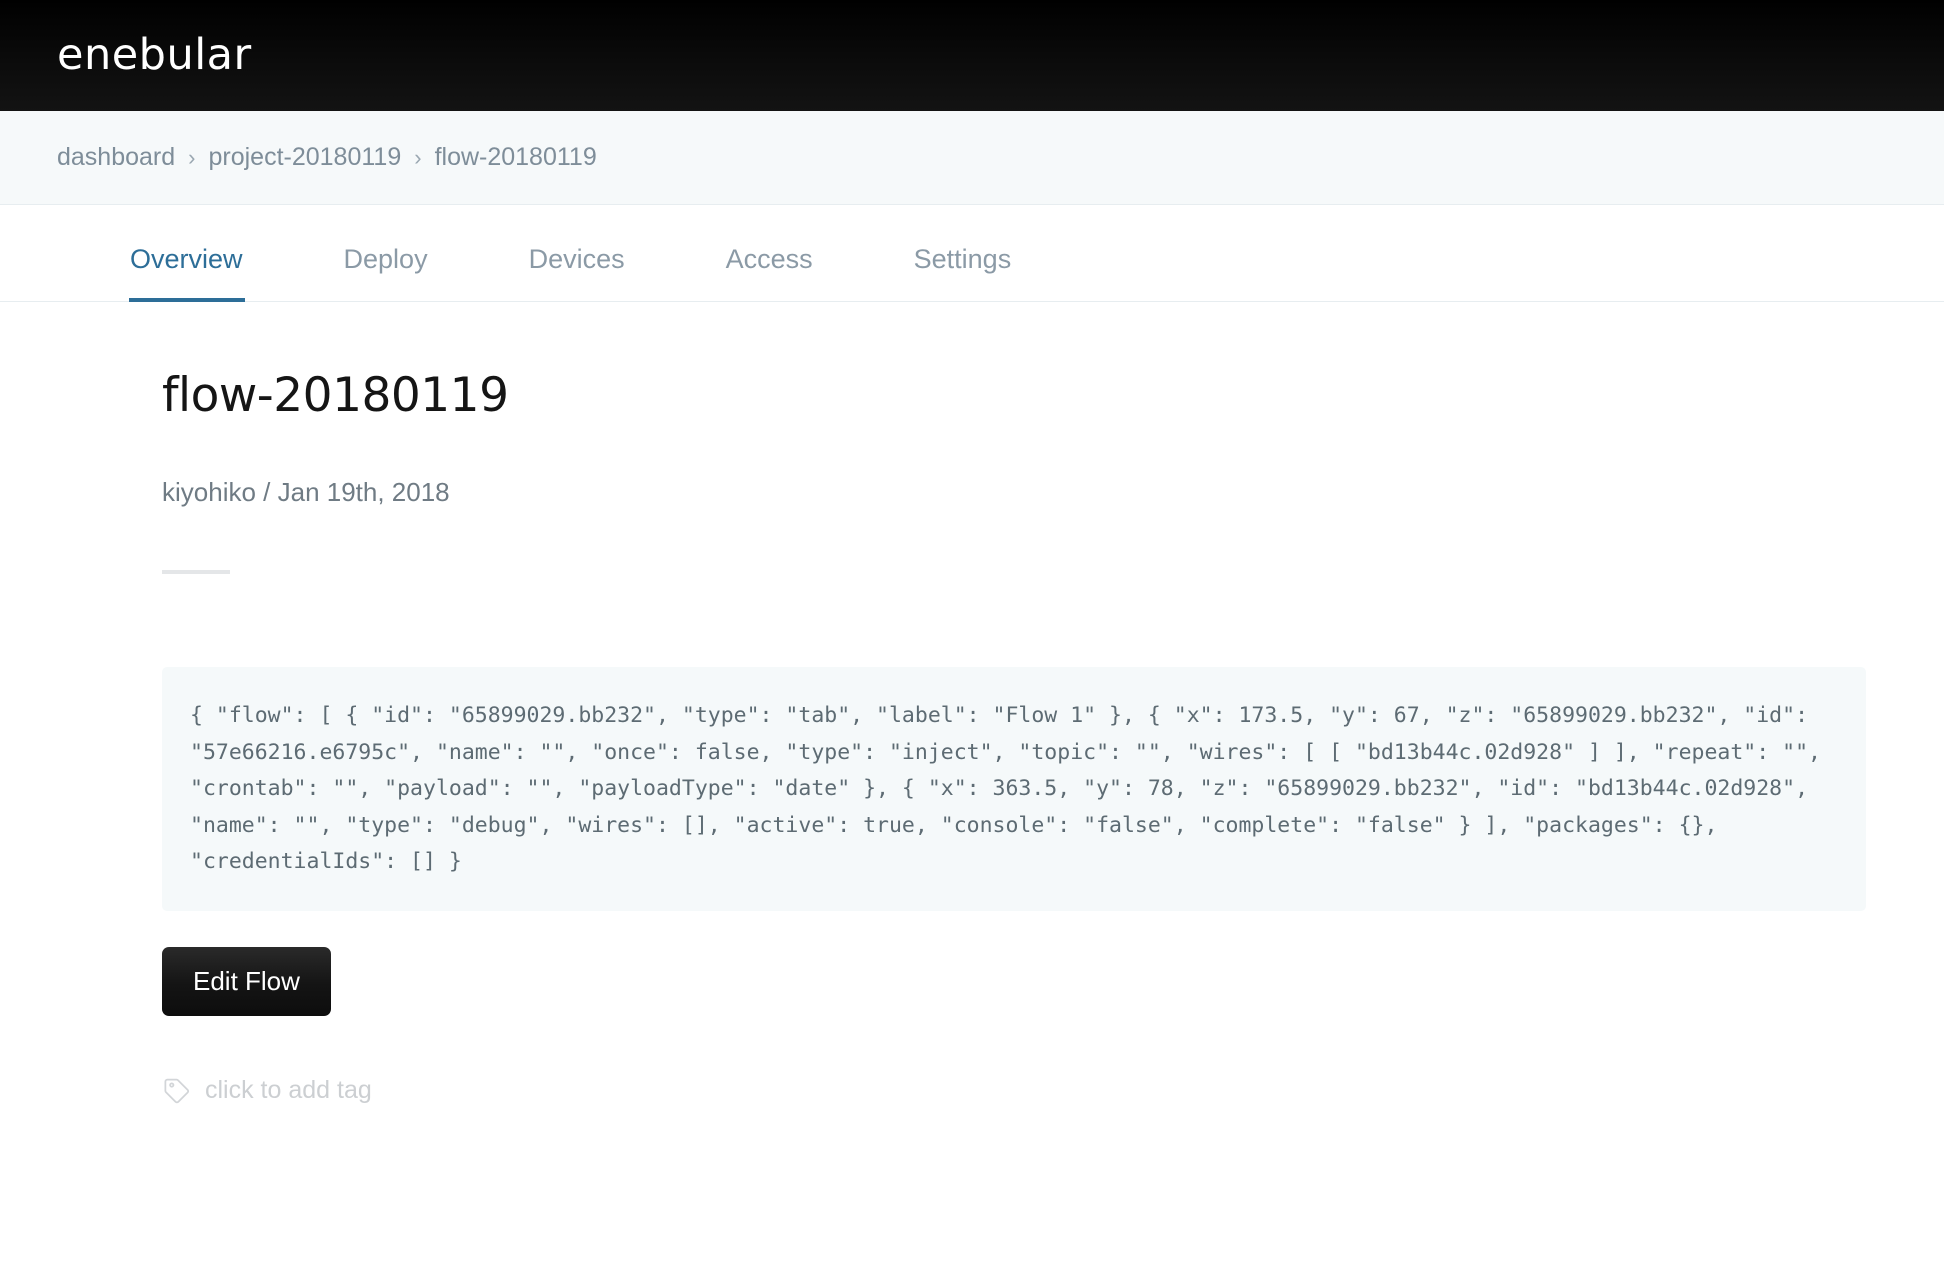 This screenshot has height=1264, width=1944. Describe the element at coordinates (516, 157) in the screenshot. I see `breadcrumb-item-flow: flow-20180119` at that location.